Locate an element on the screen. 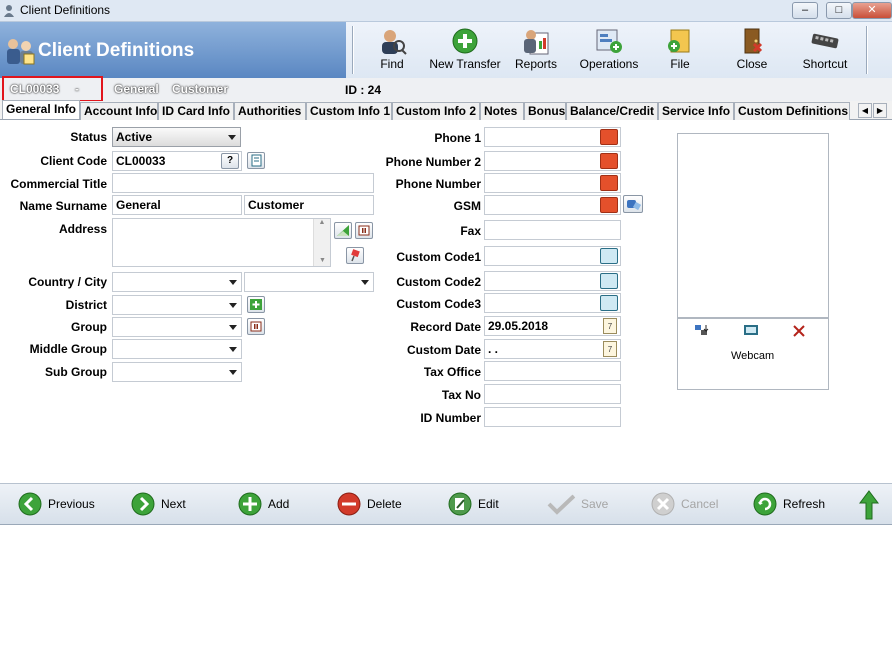 This screenshot has height=668, width=892. tax-office-field is located at coordinates (552, 371).